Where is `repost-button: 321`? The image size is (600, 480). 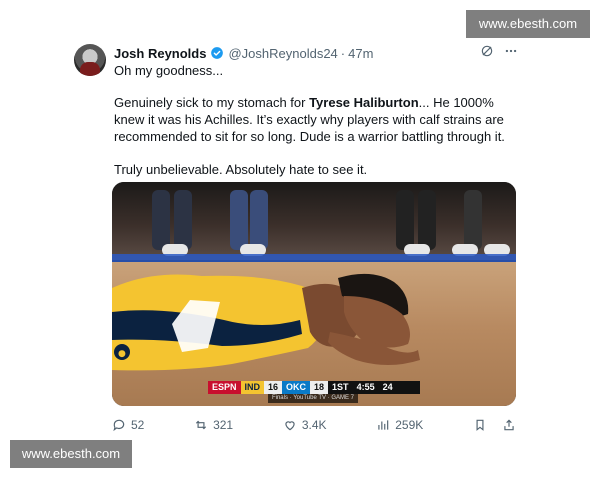 repost-button: 321 is located at coordinates (213, 425).